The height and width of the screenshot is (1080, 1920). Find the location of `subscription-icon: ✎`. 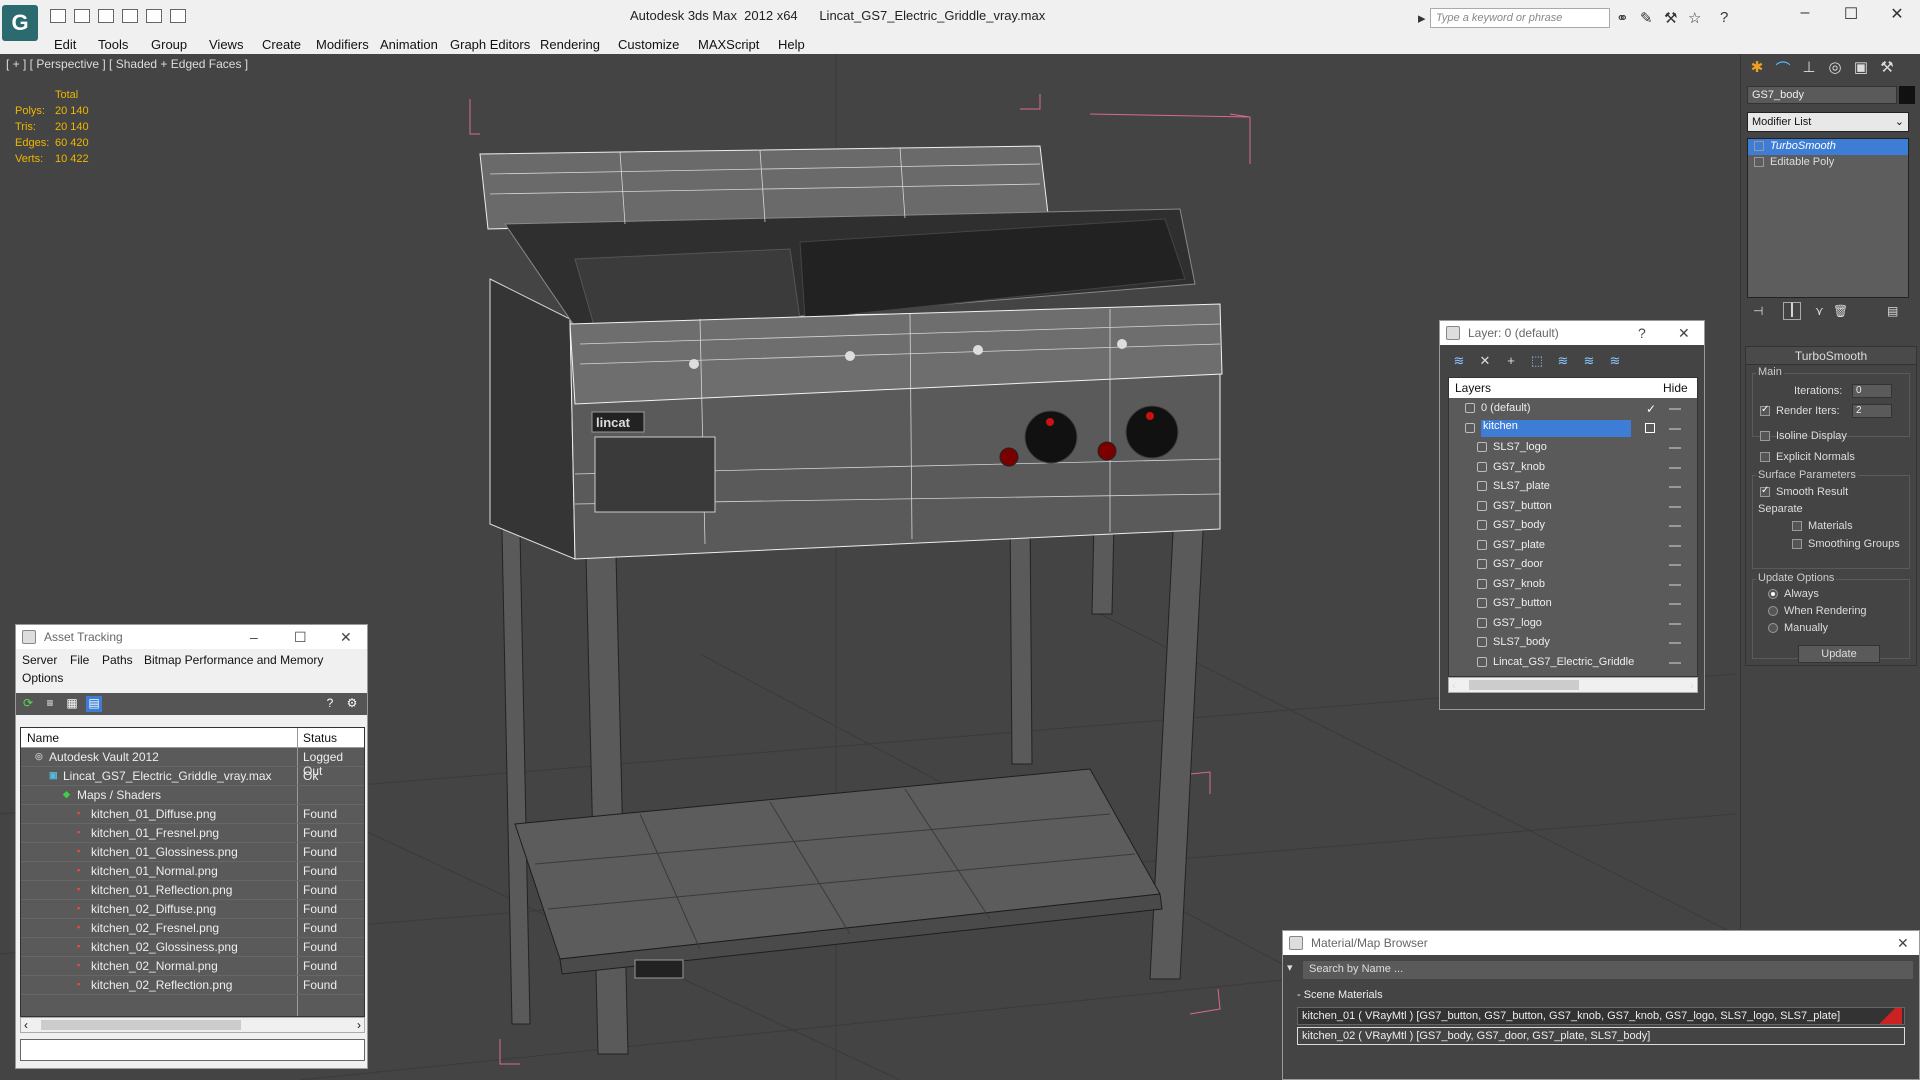

subscription-icon: ✎ is located at coordinates (1646, 18).